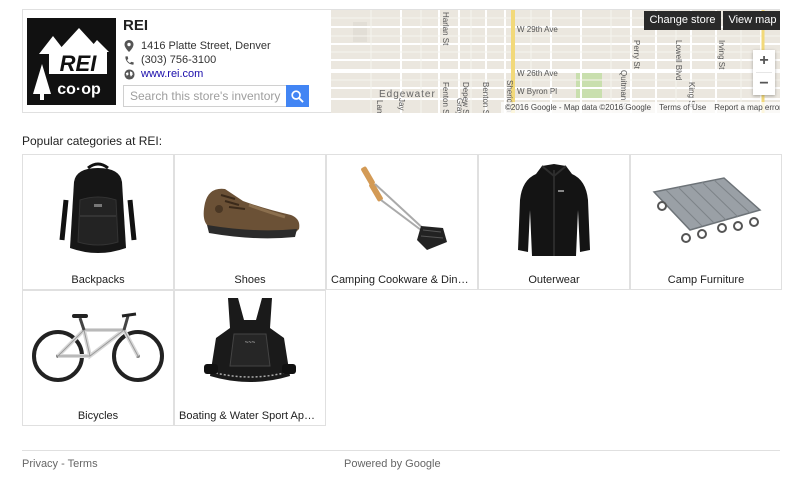 The width and height of the screenshot is (800, 487). What do you see at coordinates (554, 210) in the screenshot?
I see `jacket-icon` at bounding box center [554, 210].